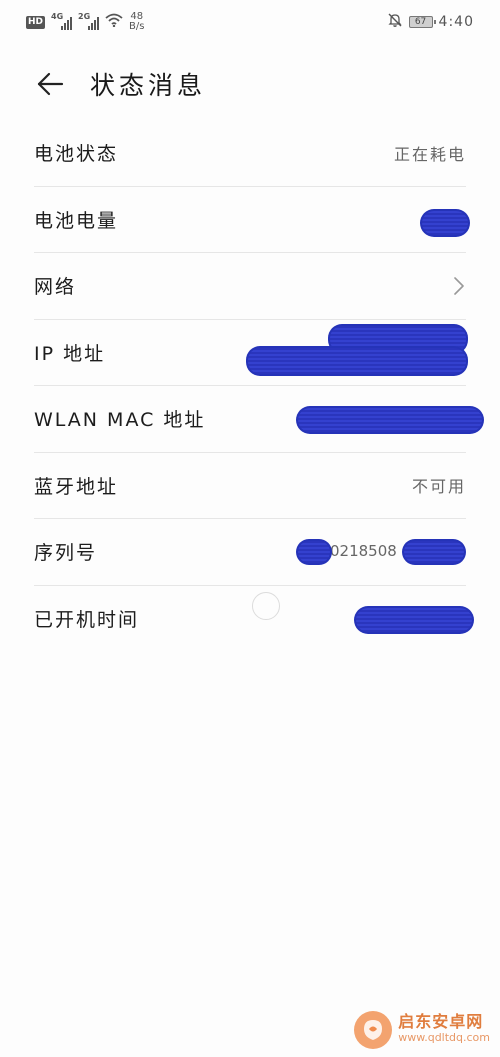  I want to click on row-ip-address: IP 地址, so click(251, 353).